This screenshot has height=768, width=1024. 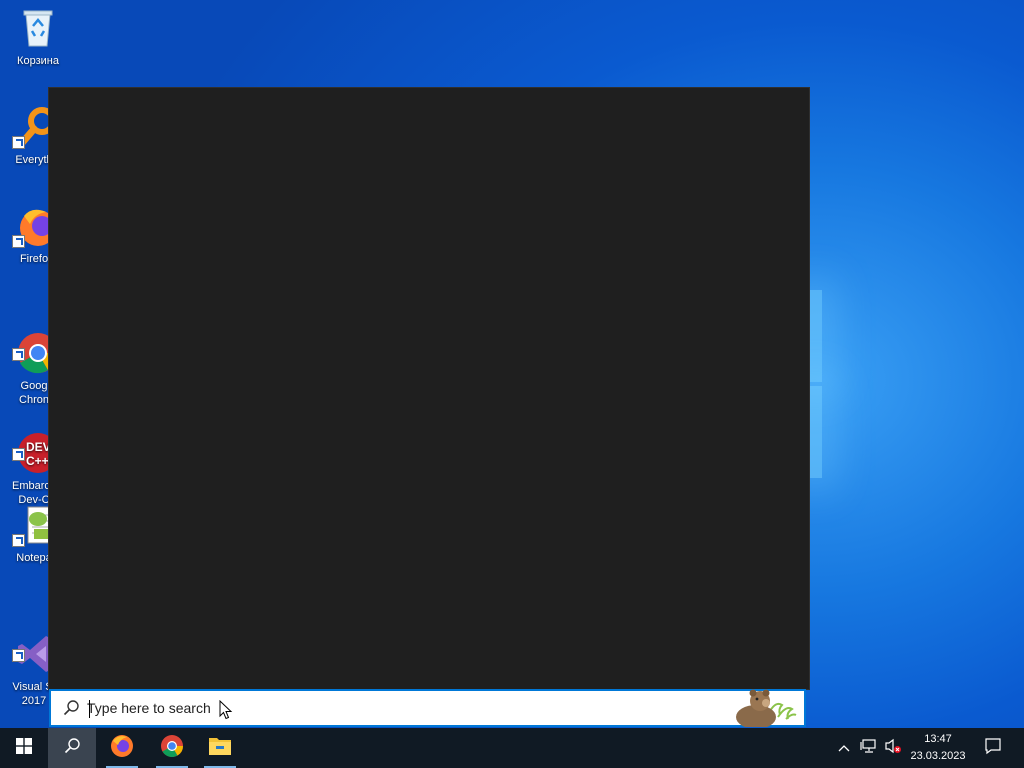 I want to click on start-button, so click(x=24, y=748).